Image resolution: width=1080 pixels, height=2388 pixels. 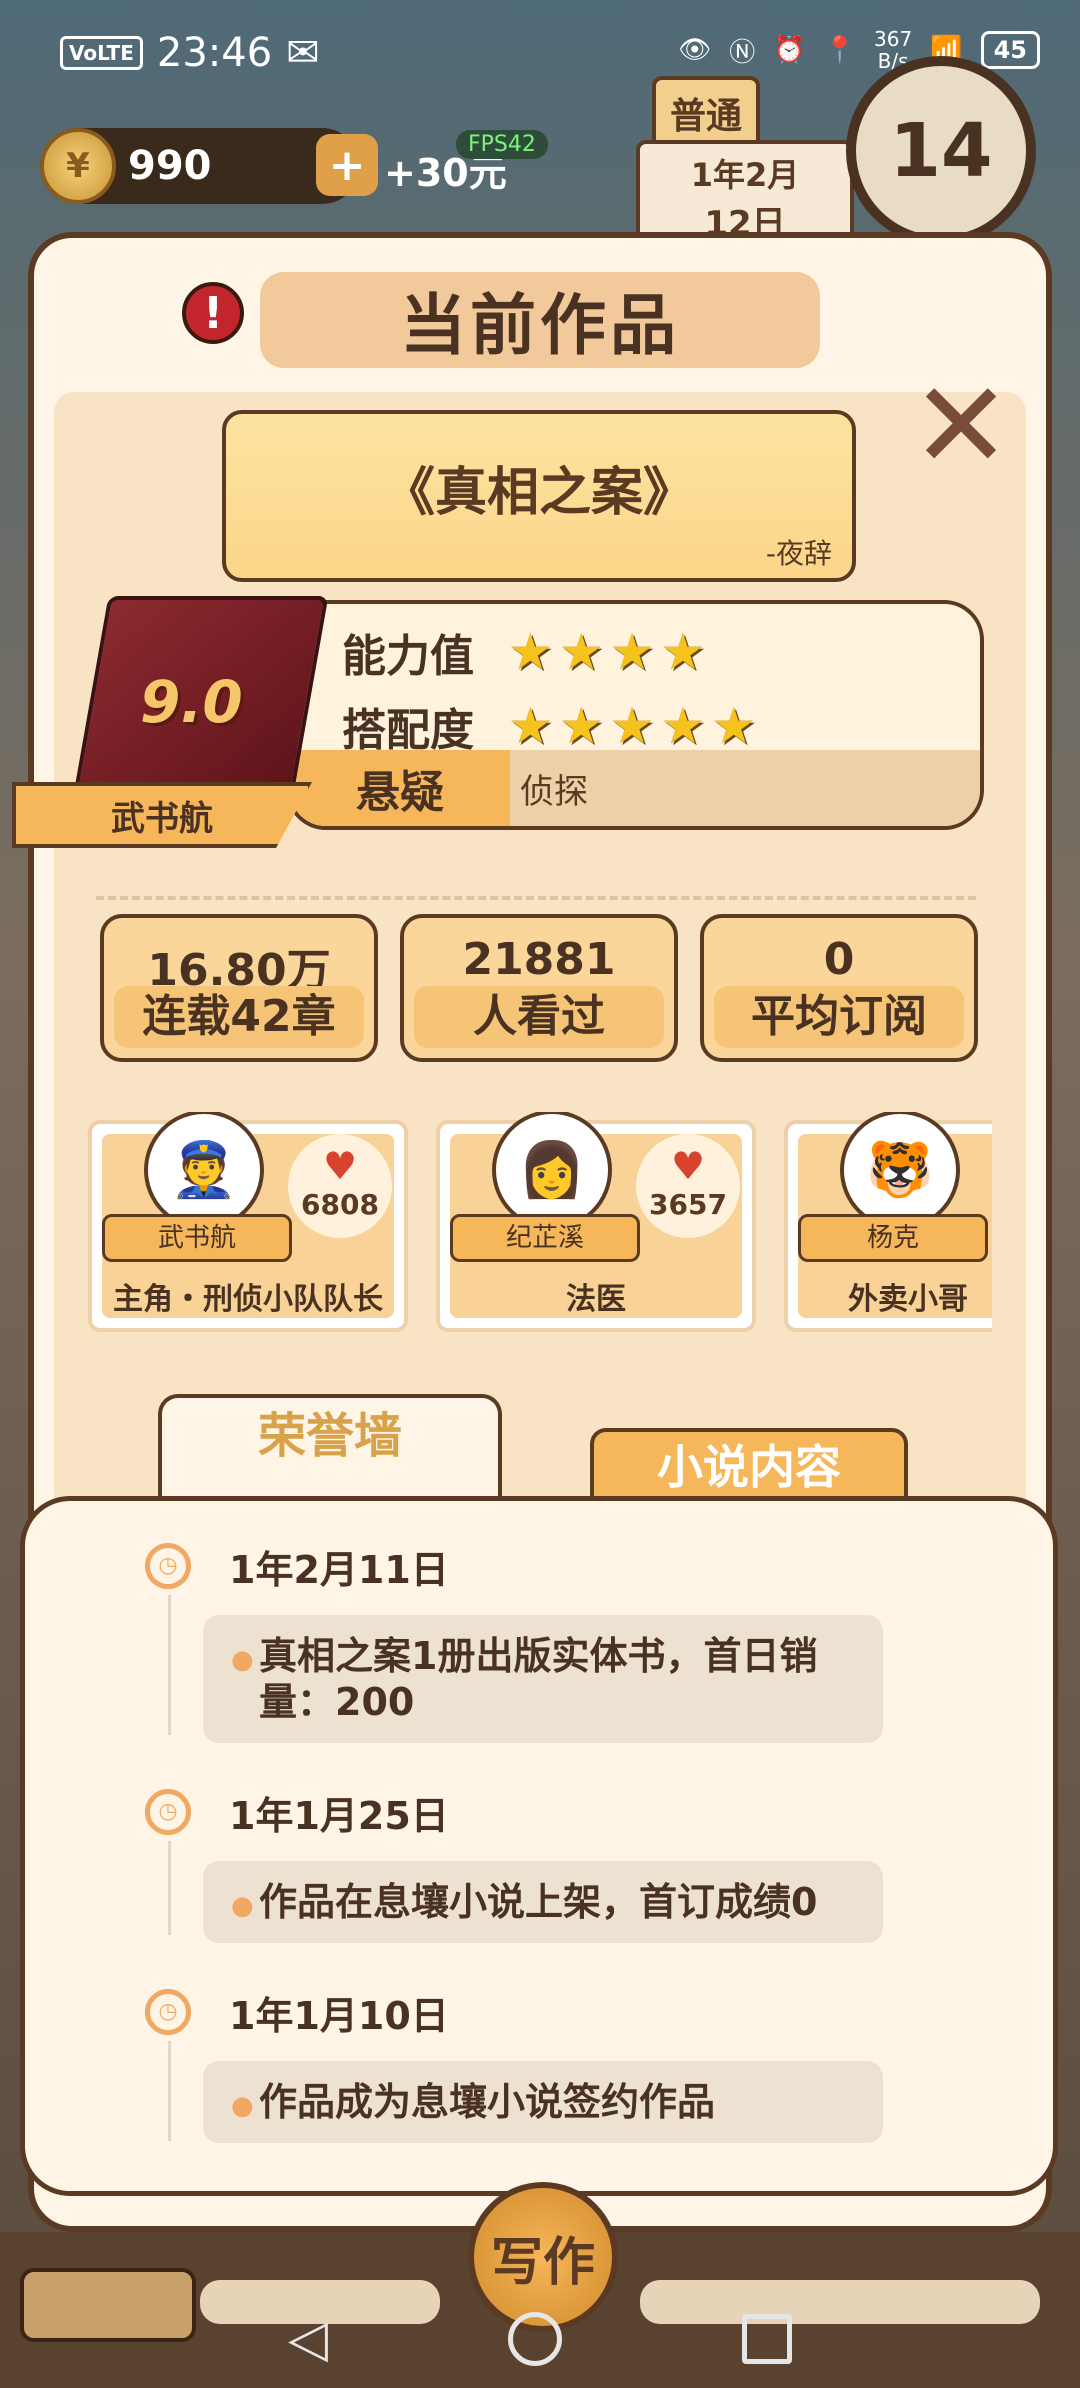 I want to click on character-role: 法医, so click(x=596, y=1299).